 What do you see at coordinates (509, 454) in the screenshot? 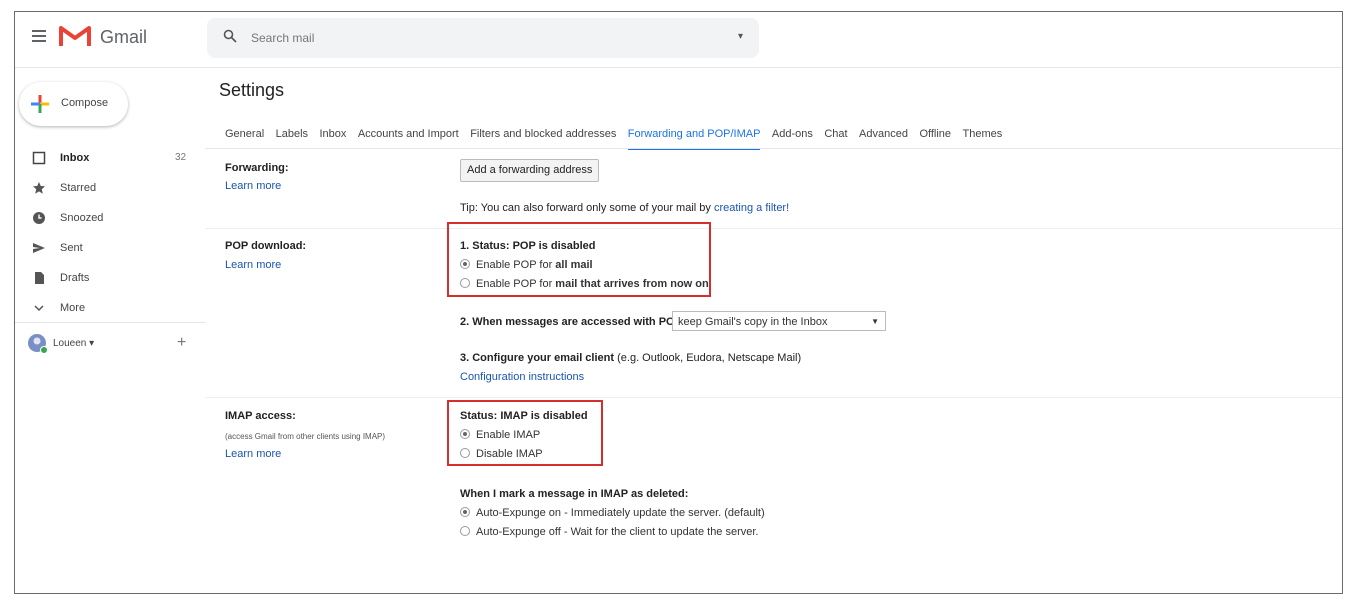
I see `option-text: Disable IMAP` at bounding box center [509, 454].